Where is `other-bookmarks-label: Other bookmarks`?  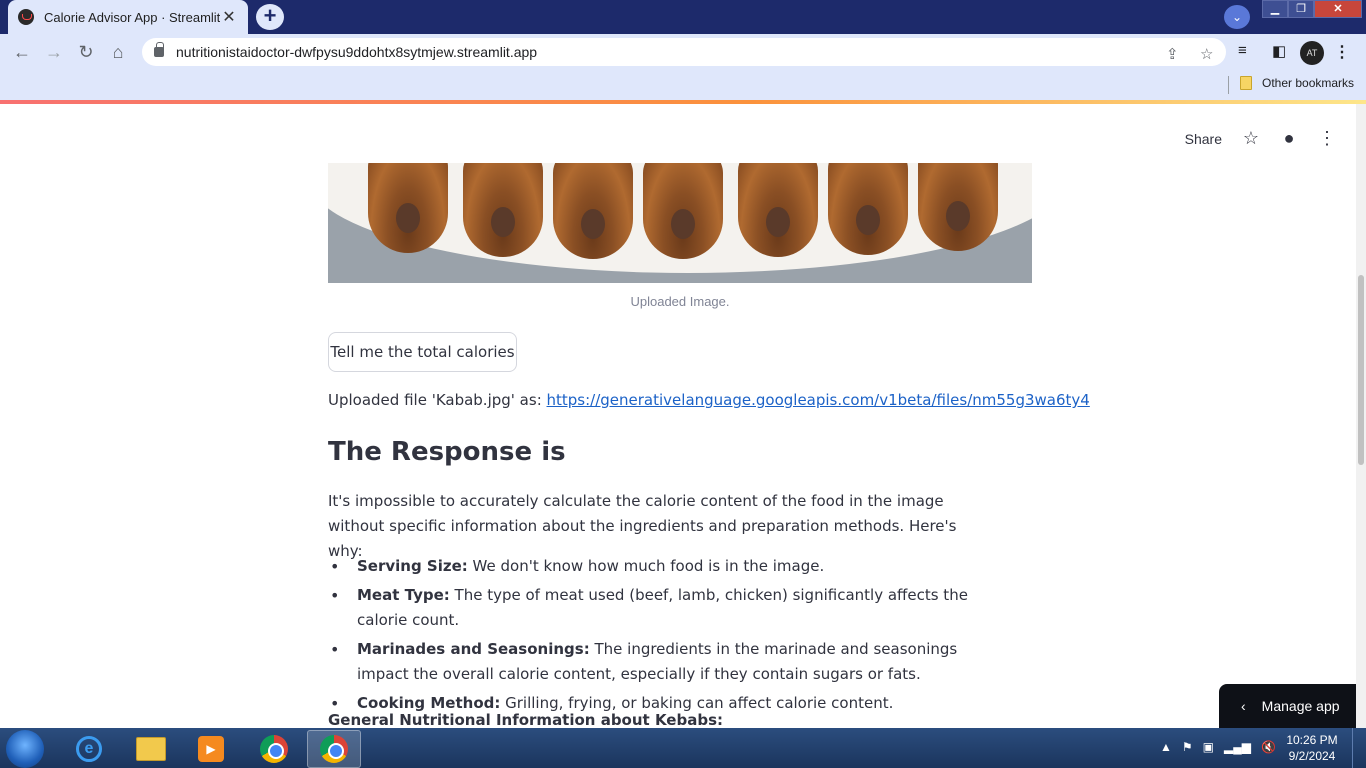
other-bookmarks-label: Other bookmarks is located at coordinates (1308, 83).